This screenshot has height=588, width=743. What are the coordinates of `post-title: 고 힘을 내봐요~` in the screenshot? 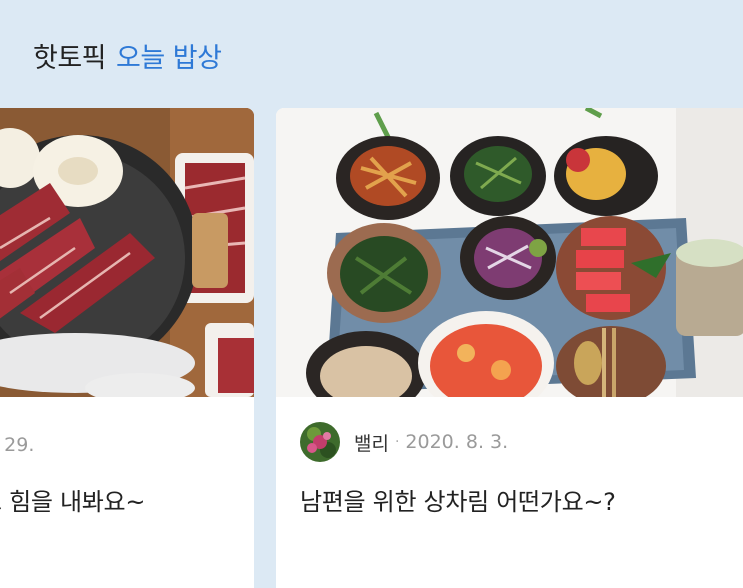 It's located at (72, 499).